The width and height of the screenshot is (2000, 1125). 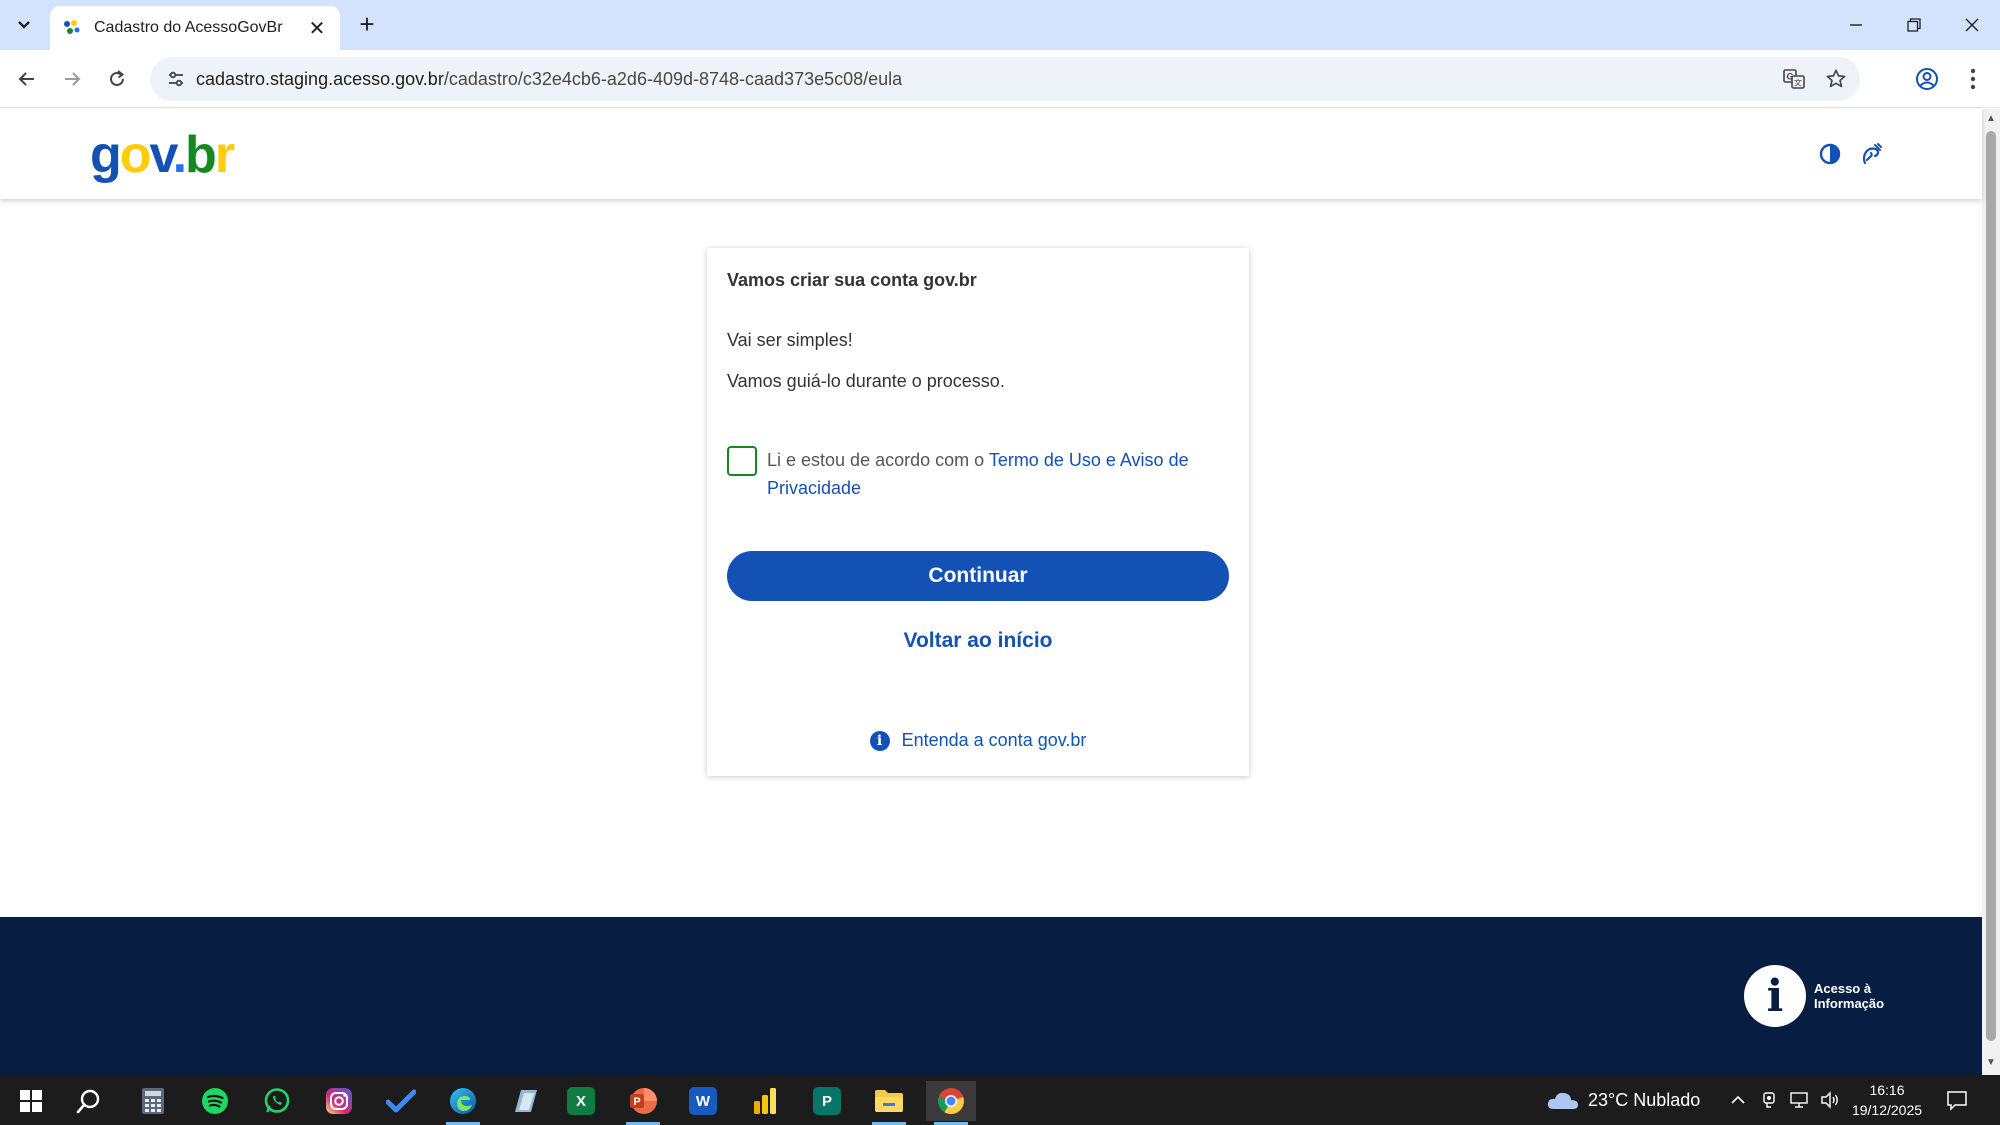 I want to click on page-header: gov.br, so click(x=991, y=154).